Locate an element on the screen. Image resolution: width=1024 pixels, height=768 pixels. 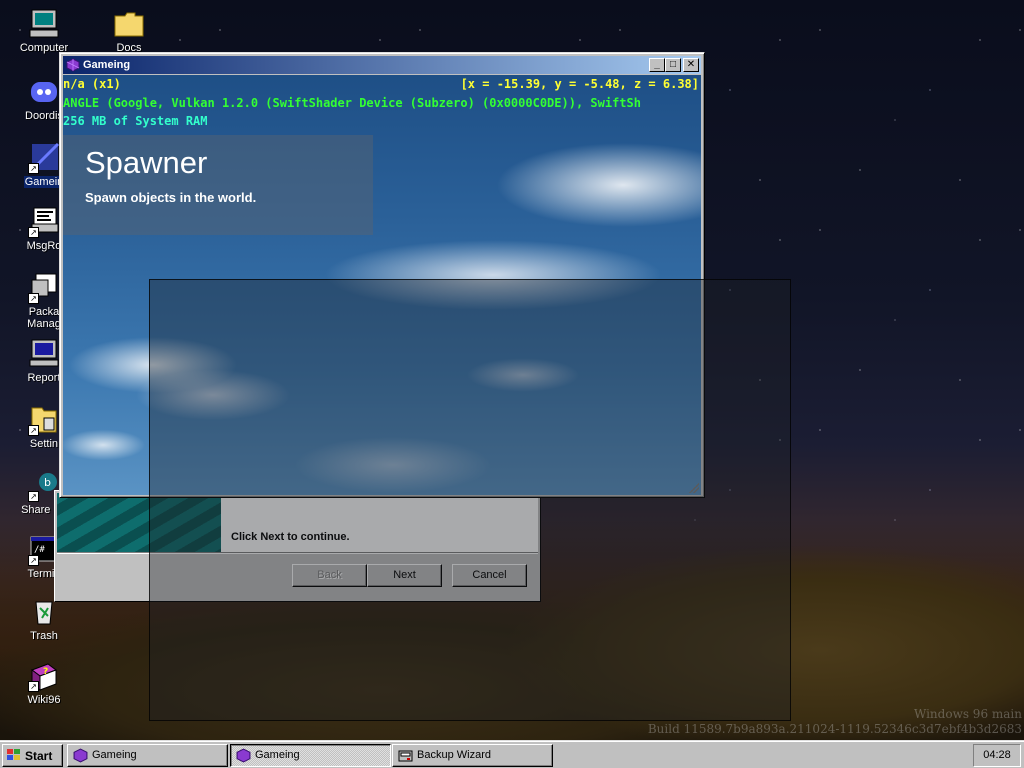
svg-text: b is located at coordinates (47, 482).